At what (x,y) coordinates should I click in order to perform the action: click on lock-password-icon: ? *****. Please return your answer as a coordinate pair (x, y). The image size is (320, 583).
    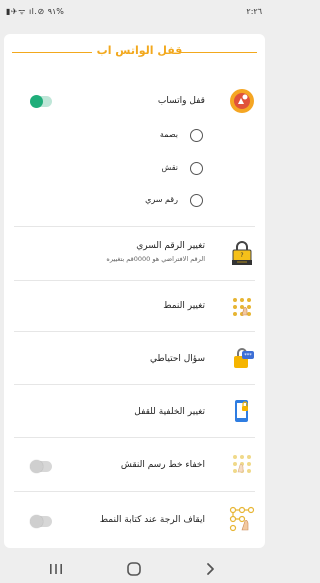
    Looking at the image, I should click on (242, 253).